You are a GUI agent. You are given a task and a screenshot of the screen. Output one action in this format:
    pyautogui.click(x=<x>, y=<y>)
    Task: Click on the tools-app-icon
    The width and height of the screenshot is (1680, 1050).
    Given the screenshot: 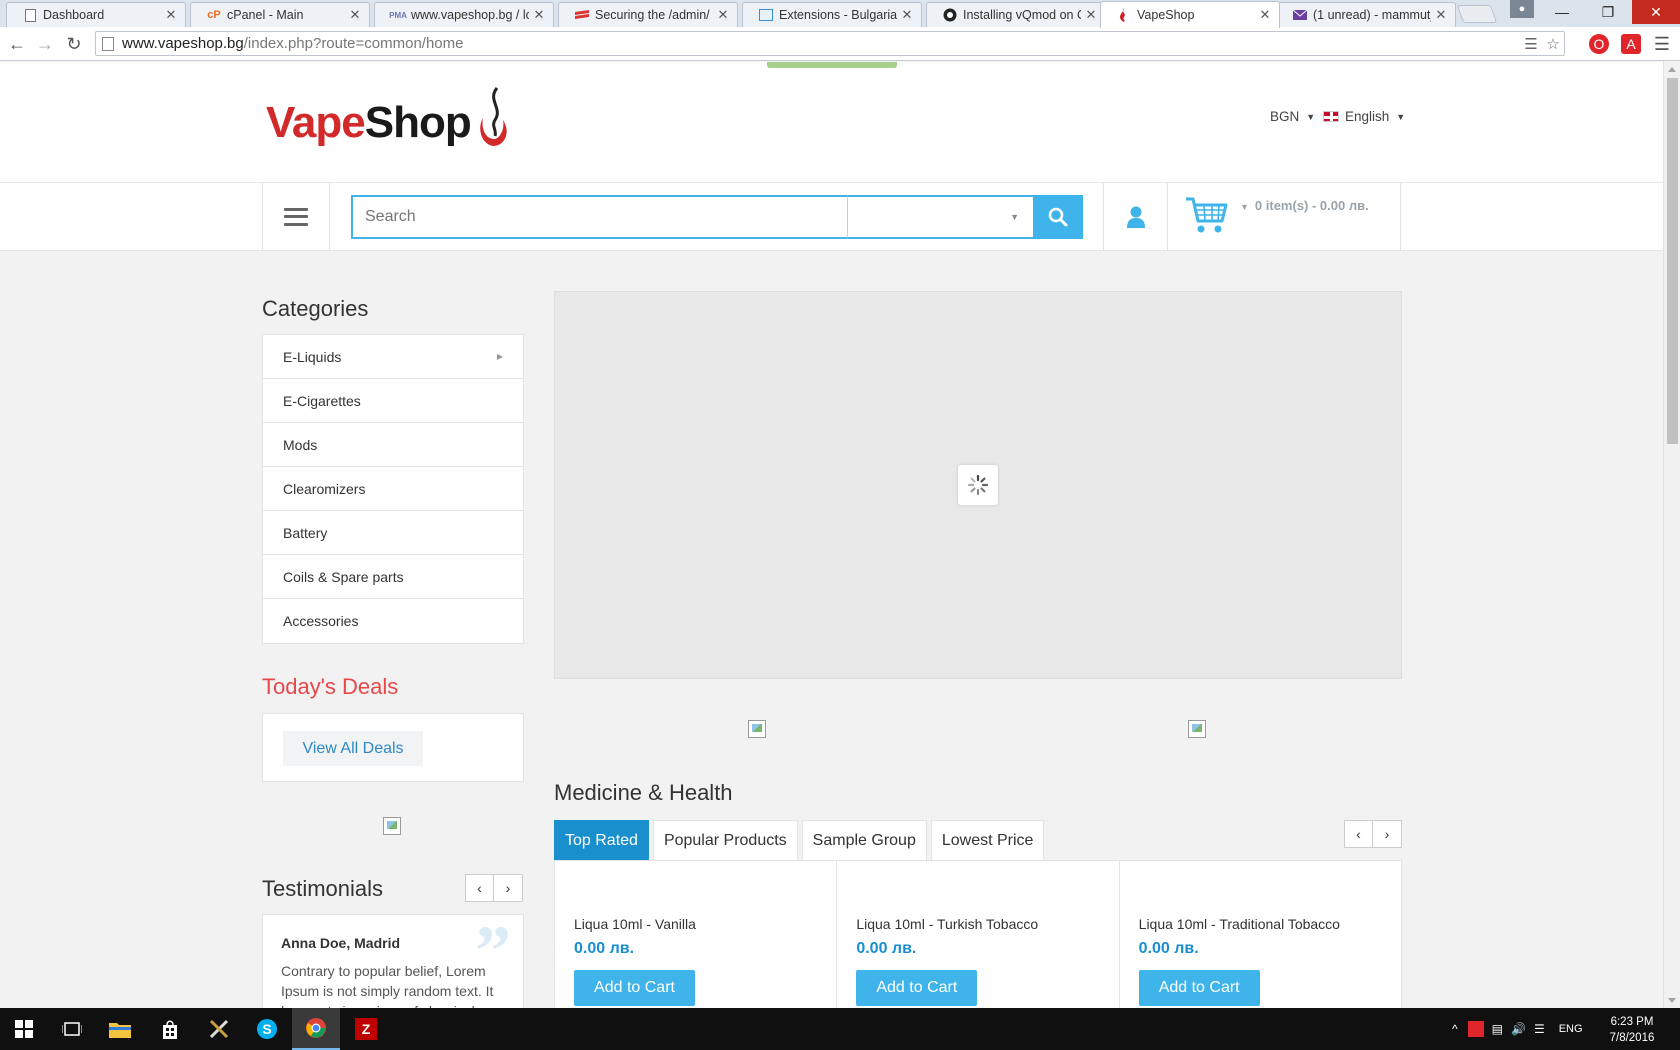 What is the action you would take?
    pyautogui.click(x=219, y=1029)
    